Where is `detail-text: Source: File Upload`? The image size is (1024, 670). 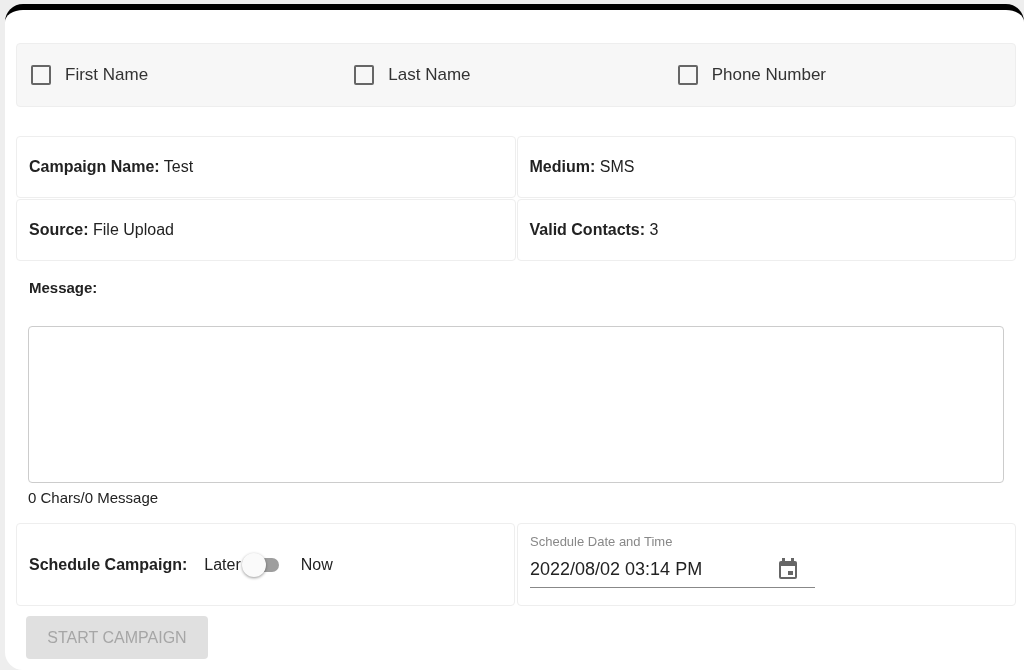
detail-text: Source: File Upload is located at coordinates (101, 230).